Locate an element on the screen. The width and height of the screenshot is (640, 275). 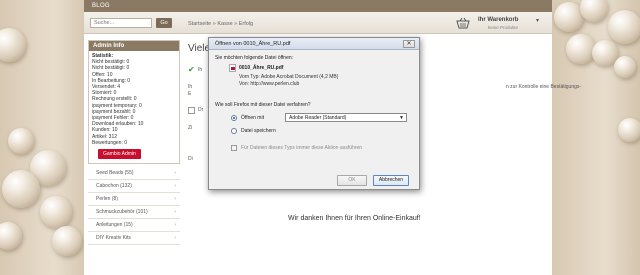
category-item: Anleitungen (15) › is located at coordinates (134, 226).